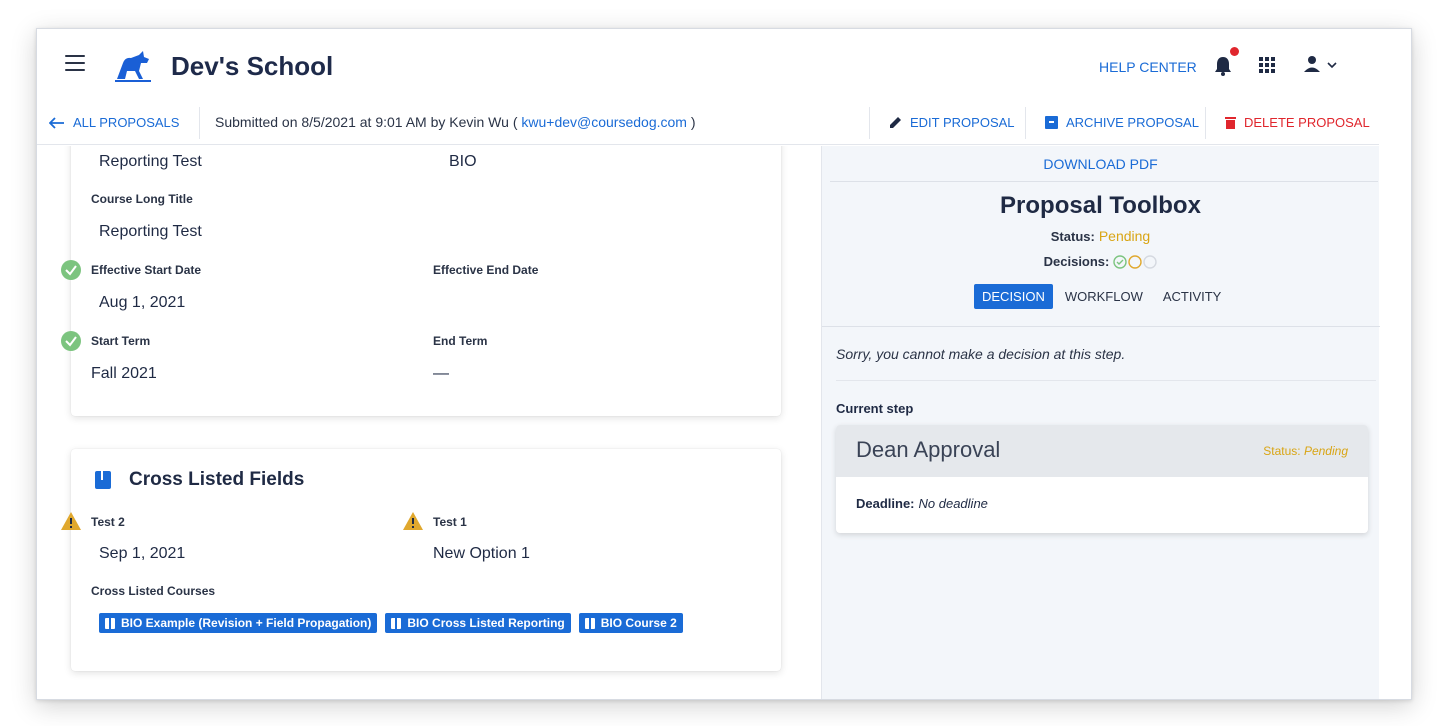 The image size is (1447, 726). I want to click on start-term-label: Start Term, so click(121, 341).